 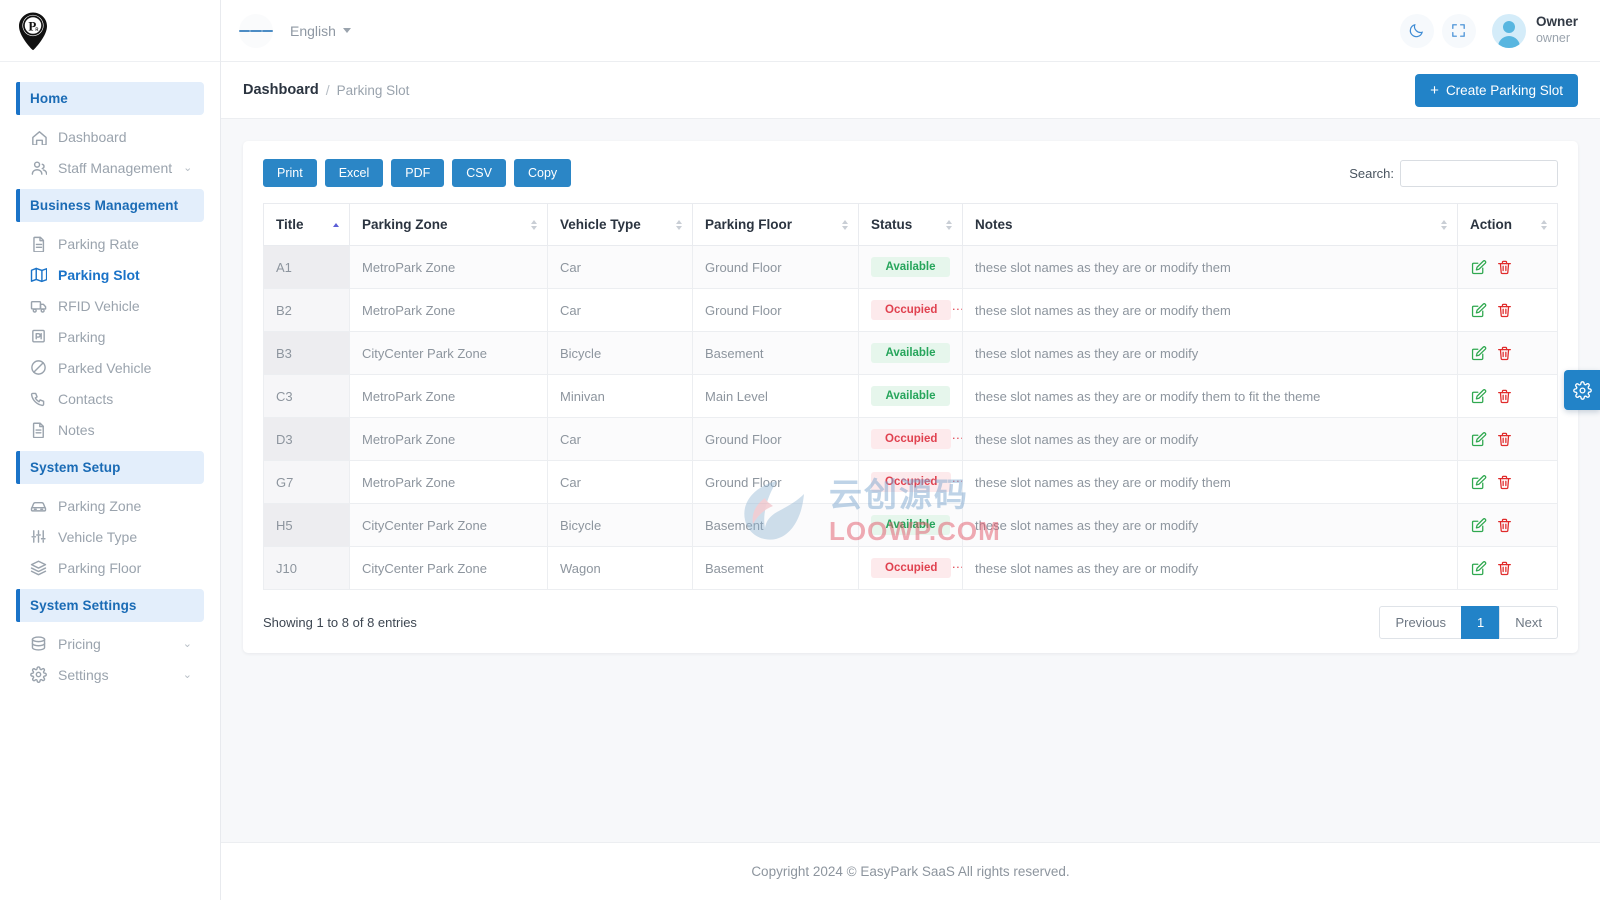 I want to click on breadcrumb-parent: Dashboard, so click(x=281, y=90).